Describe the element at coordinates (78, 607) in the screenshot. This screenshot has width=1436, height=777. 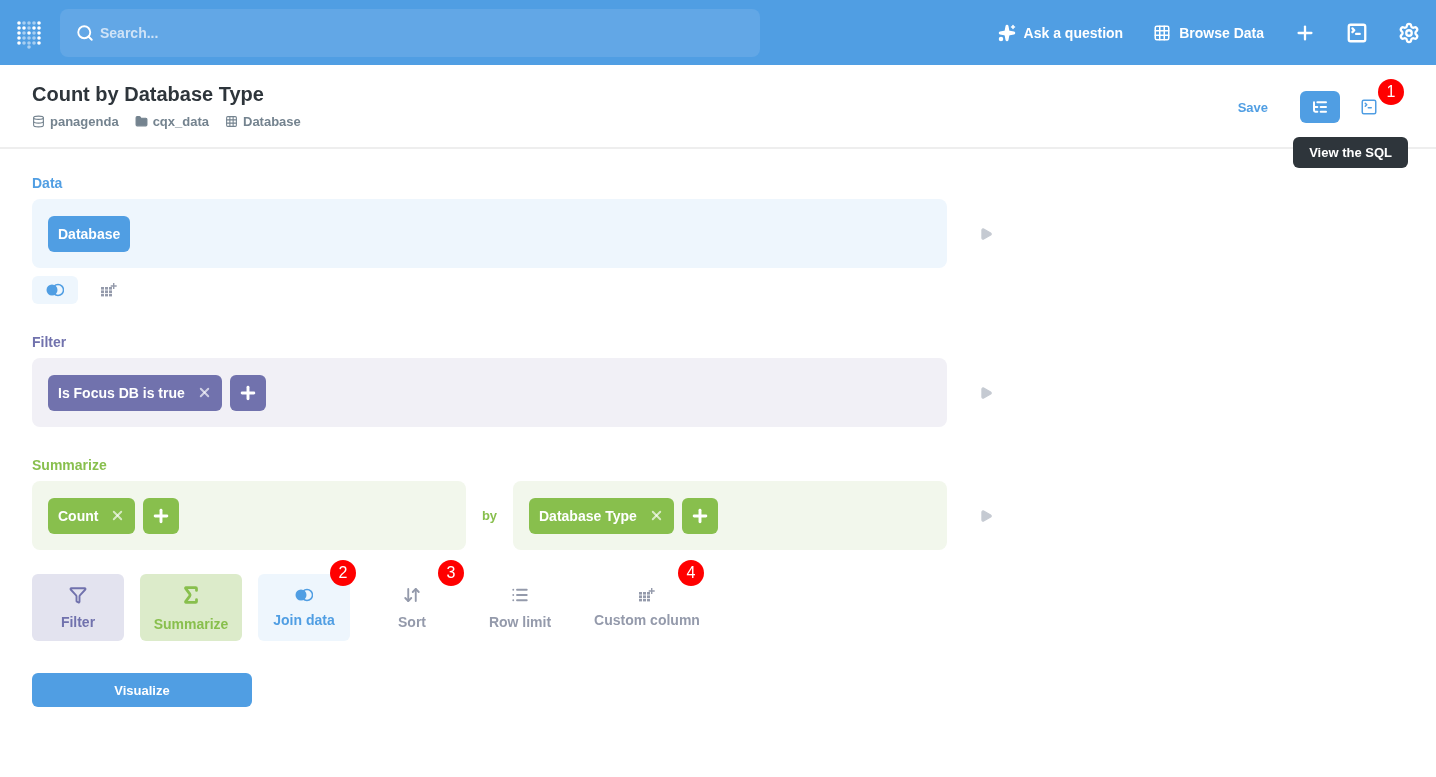
I see `step-action-button: Filter` at that location.